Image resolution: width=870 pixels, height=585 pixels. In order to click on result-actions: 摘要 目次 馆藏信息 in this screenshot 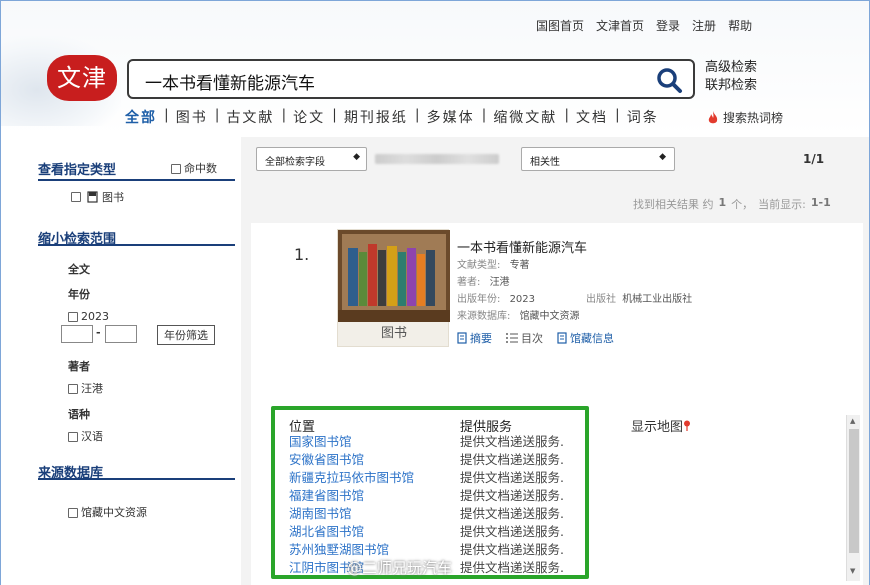, I will do `click(535, 338)`.